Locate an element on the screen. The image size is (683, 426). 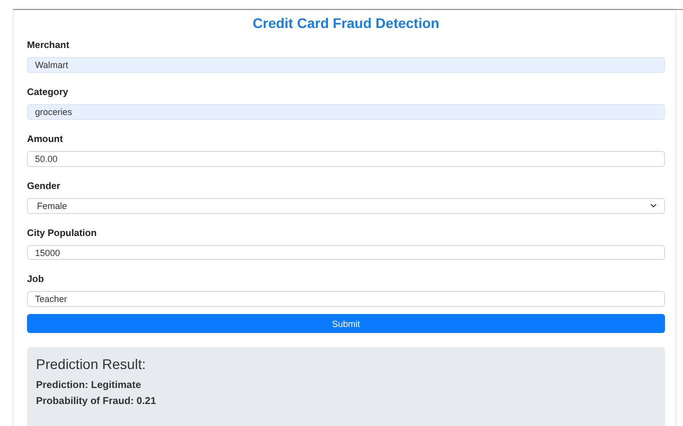
field-label: Amount is located at coordinates (45, 140).